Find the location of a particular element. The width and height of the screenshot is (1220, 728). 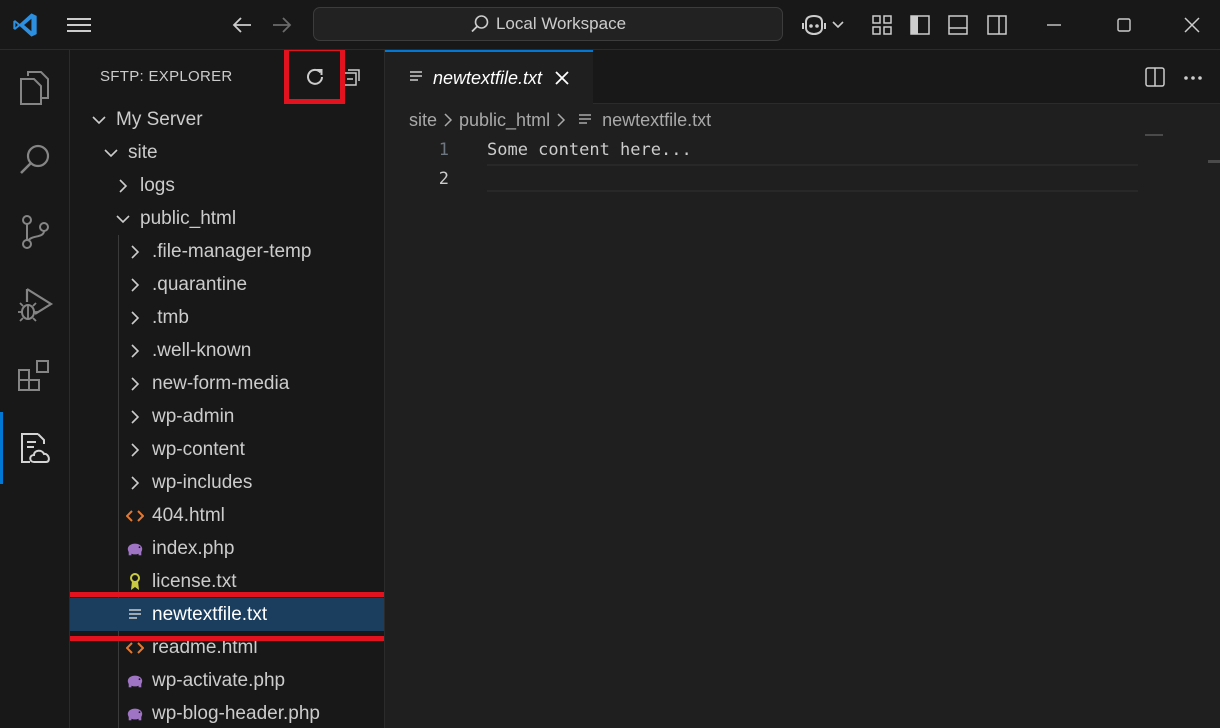

tab-newtextfile: newtextfile.txt is located at coordinates (489, 77).